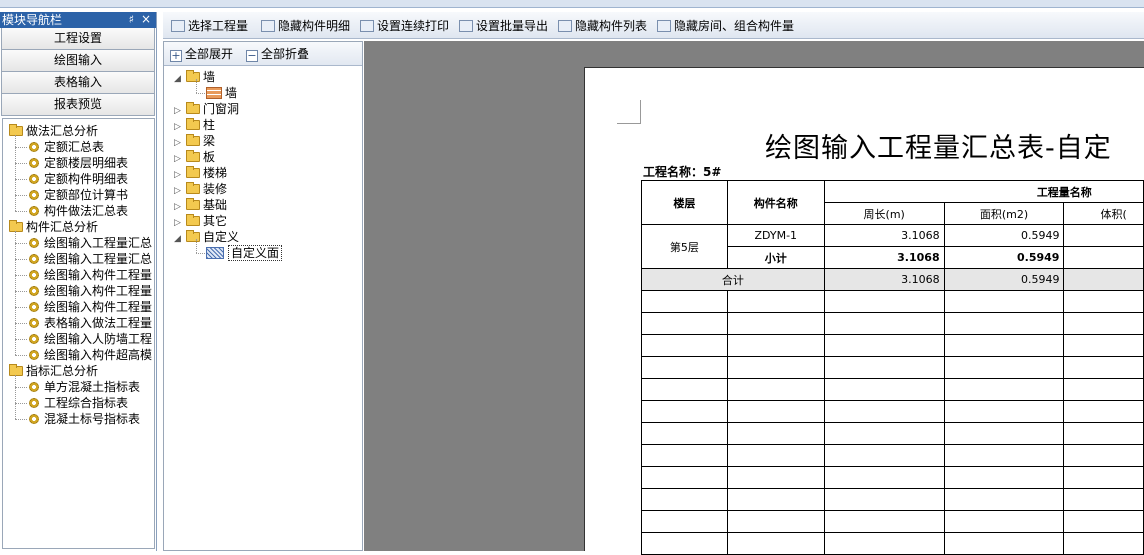 The height and width of the screenshot is (555, 1144). I want to click on tree-report-item: 定额构件明细表, so click(78, 179).